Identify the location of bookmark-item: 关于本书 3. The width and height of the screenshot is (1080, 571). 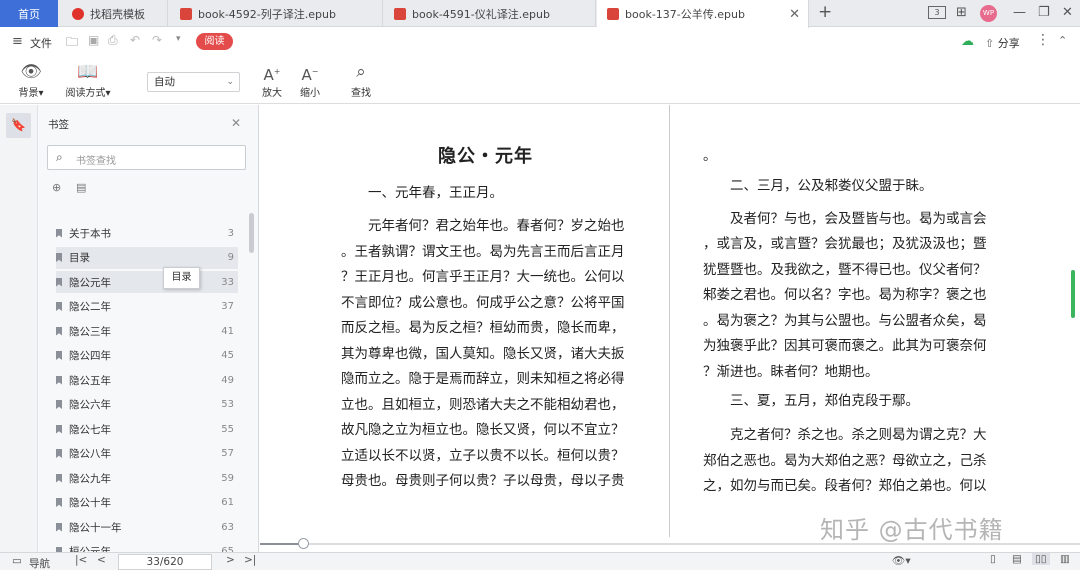
(147, 233).